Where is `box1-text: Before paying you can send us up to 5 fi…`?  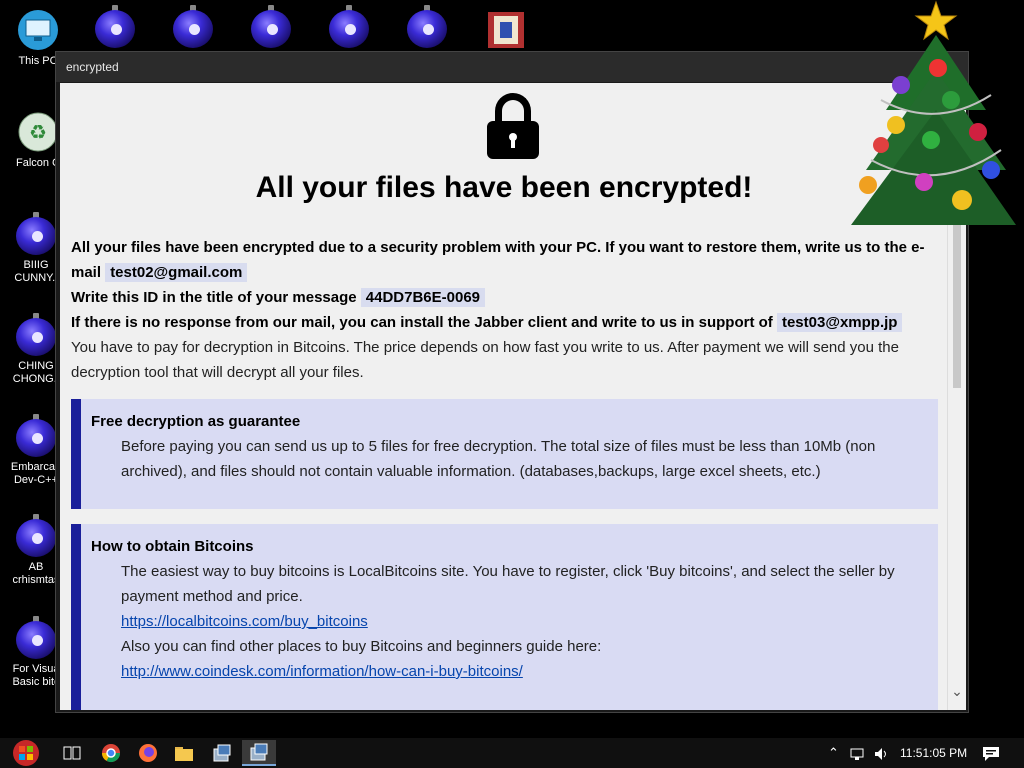
box1-text: Before paying you can send us up to 5 fi… is located at coordinates (498, 459).